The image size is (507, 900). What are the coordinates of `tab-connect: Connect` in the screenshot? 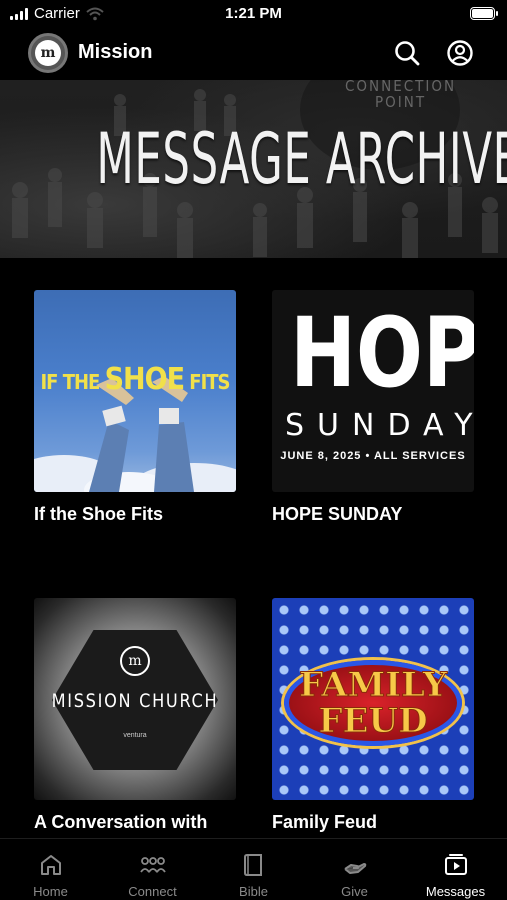 It's located at (152, 869).